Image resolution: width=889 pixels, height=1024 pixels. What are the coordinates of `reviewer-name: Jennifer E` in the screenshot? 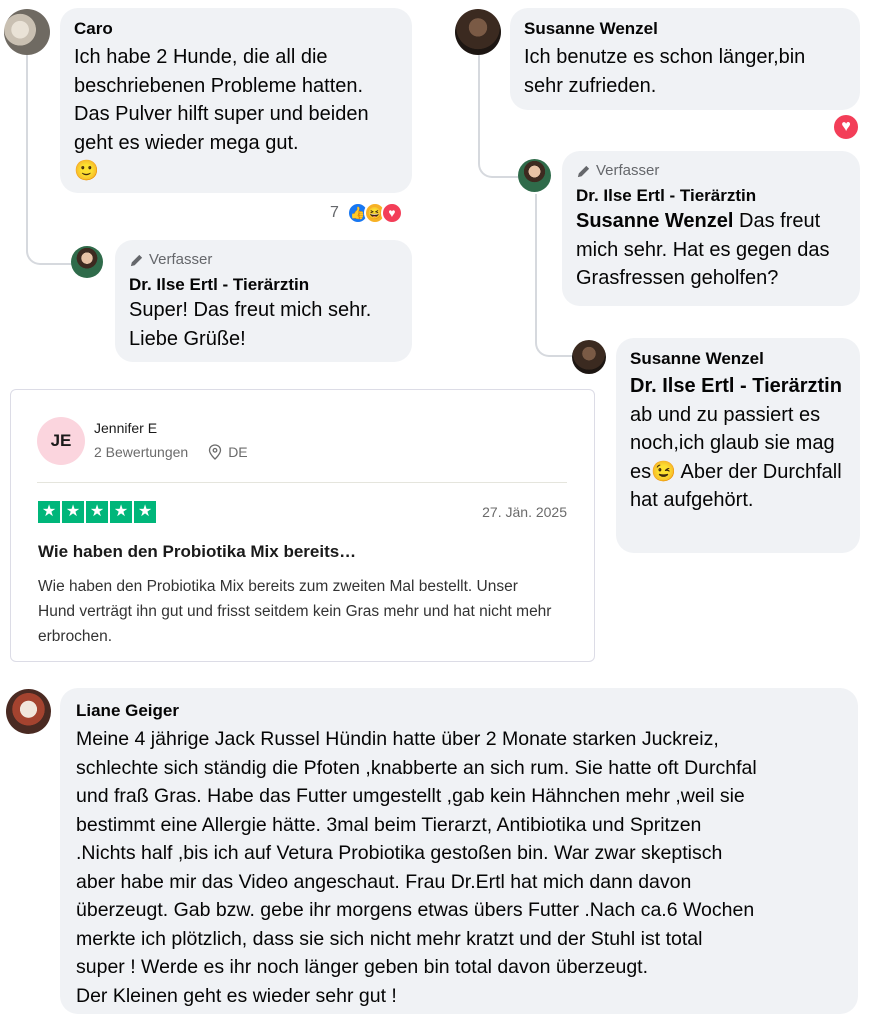 It's located at (125, 428).